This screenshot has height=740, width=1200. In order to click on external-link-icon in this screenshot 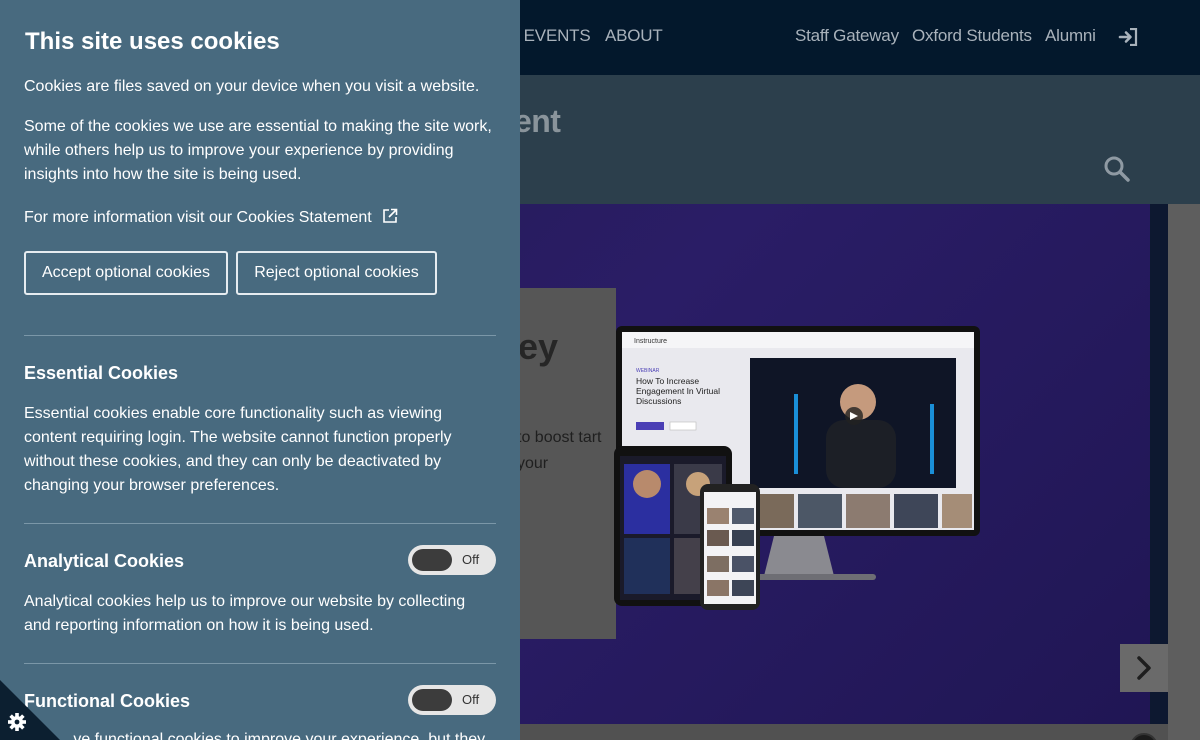, I will do `click(390, 215)`.